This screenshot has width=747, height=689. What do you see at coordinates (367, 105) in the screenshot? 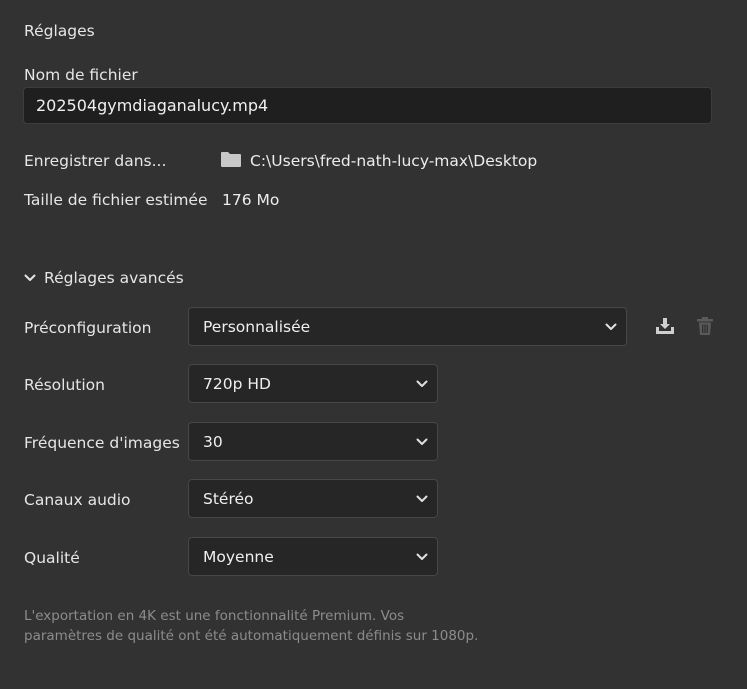
I see `filename-field: 202504gymdiaganalucy.mp4` at bounding box center [367, 105].